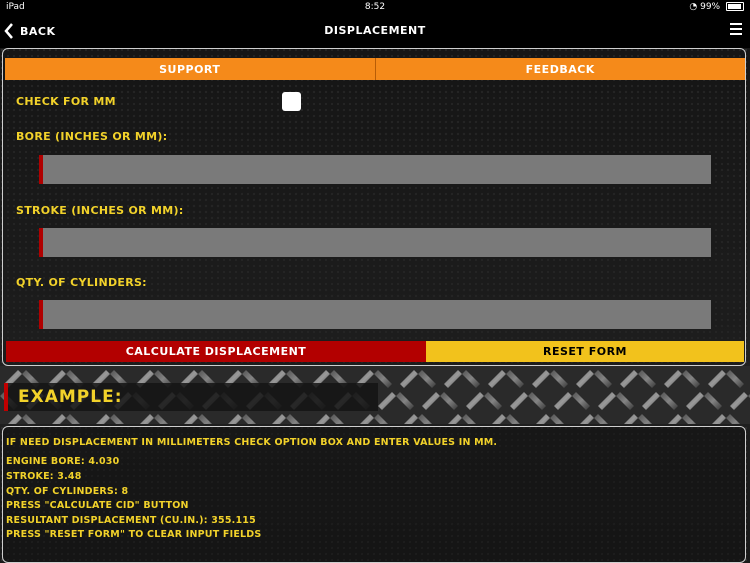 The image size is (750, 563). I want to click on example-line: PRESS "RESET FORM" TO CLEAR INPUT FIELDS, so click(134, 534).